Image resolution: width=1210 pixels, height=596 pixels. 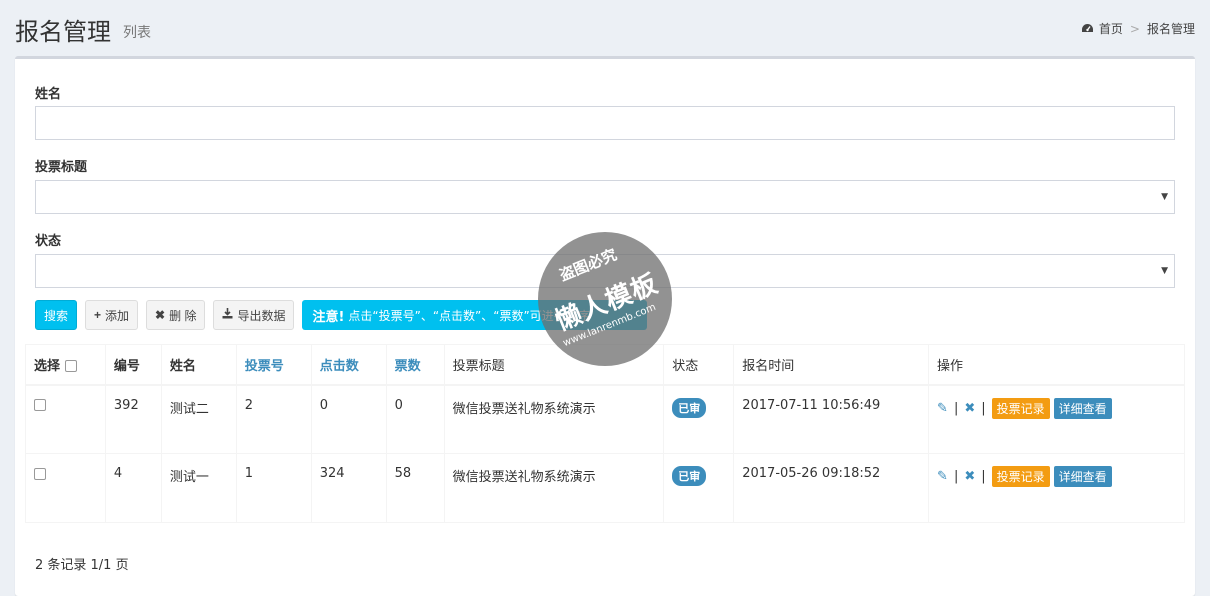 I want to click on cell-id: 392, so click(x=133, y=419).